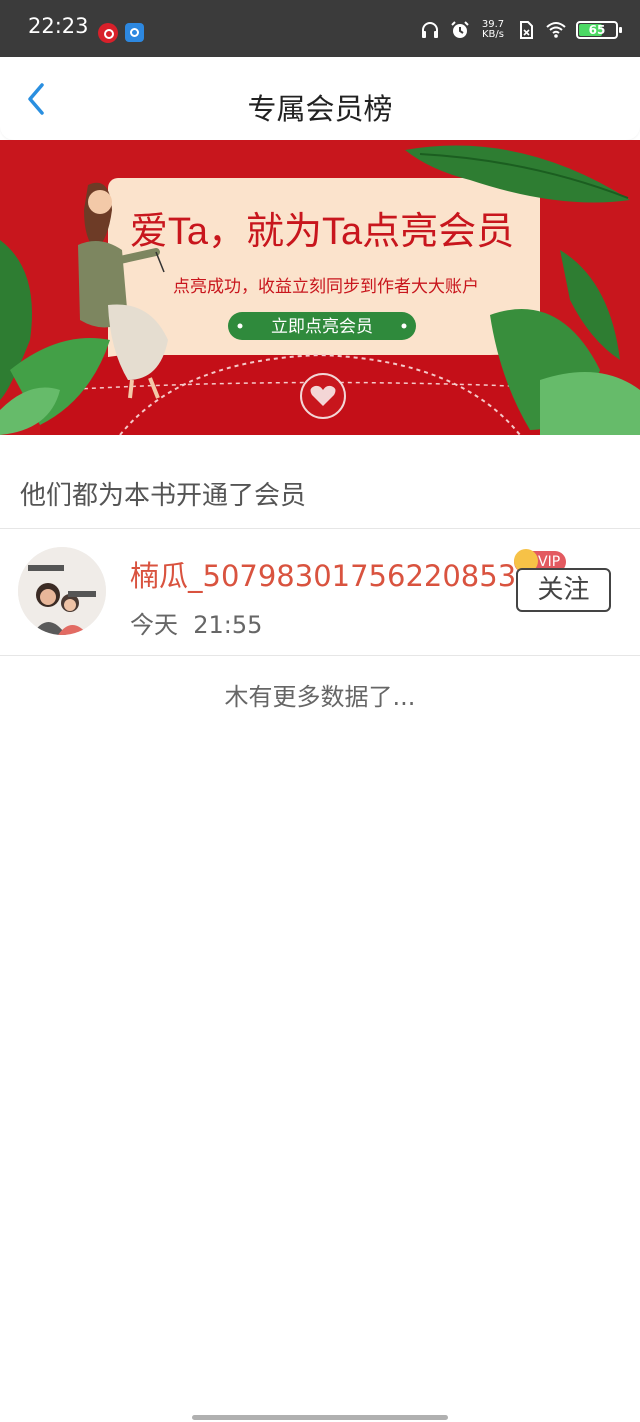 The width and height of the screenshot is (640, 1422). I want to click on section-title: 他们都为本书开通了会员, so click(163, 496).